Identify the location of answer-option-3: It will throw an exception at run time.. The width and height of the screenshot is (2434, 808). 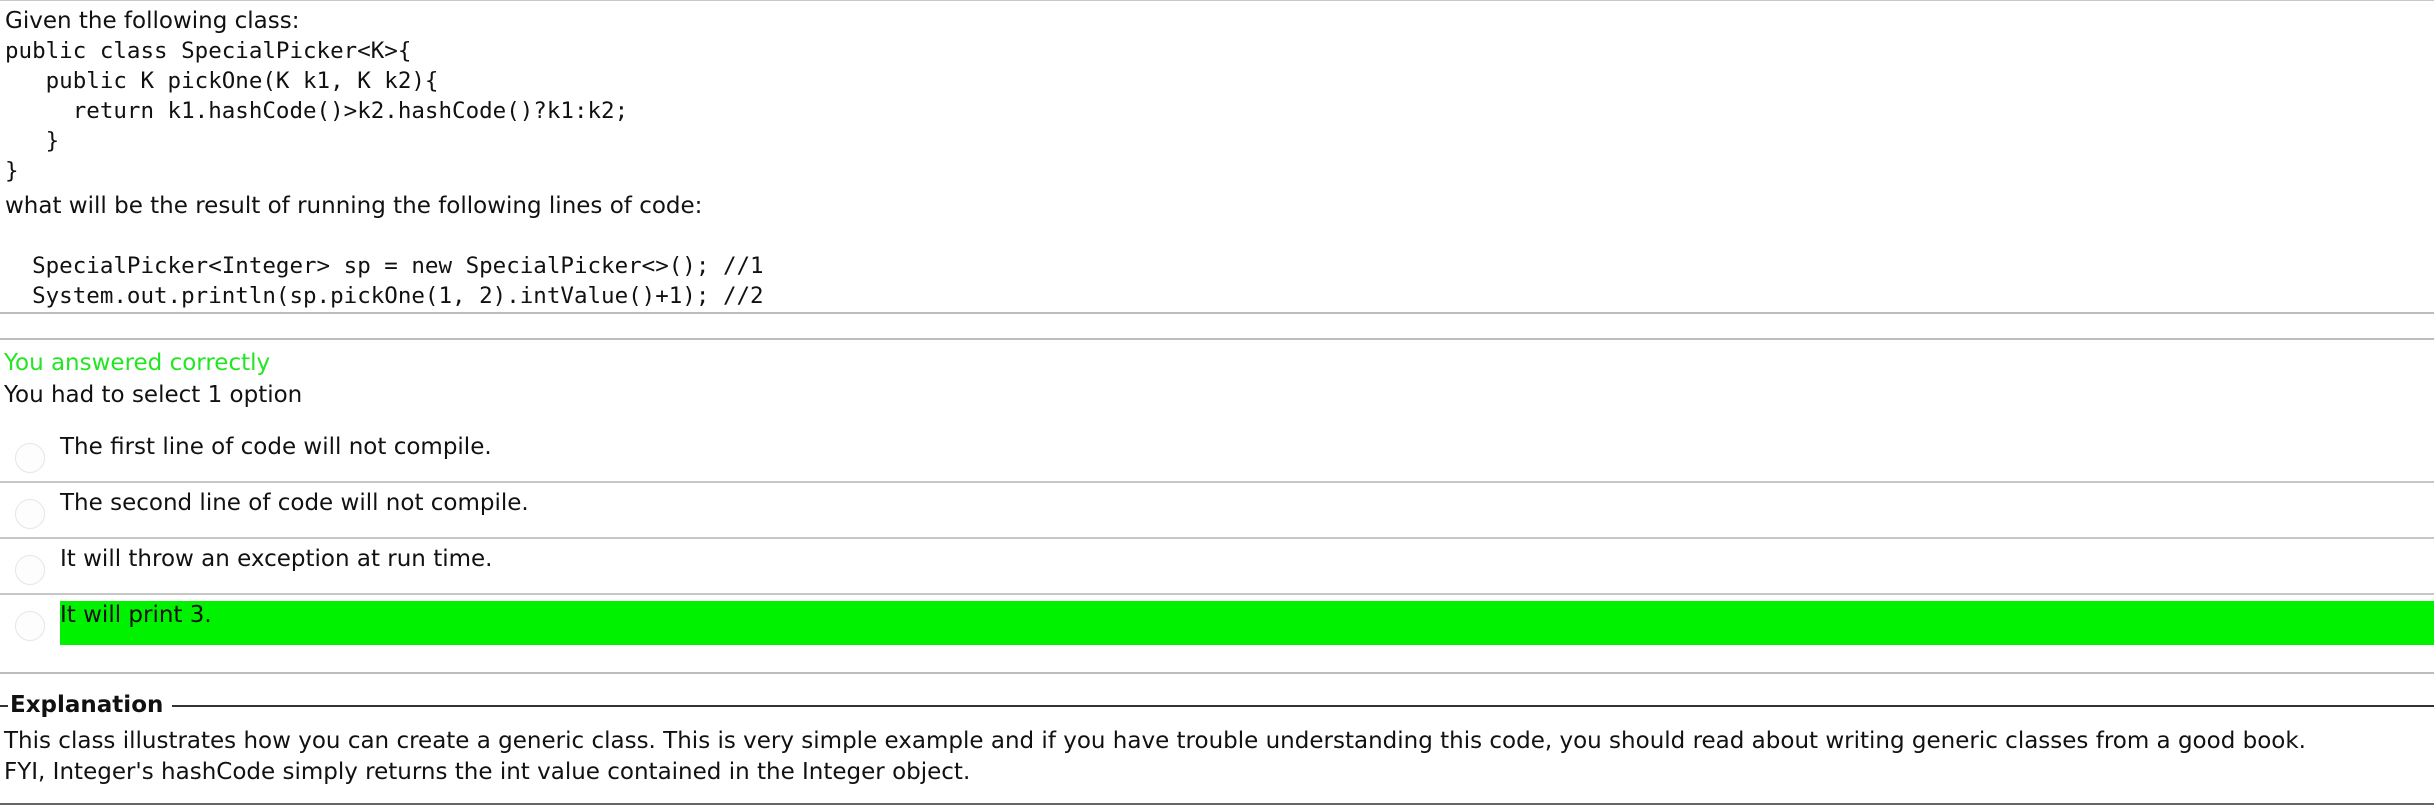
(1217, 567).